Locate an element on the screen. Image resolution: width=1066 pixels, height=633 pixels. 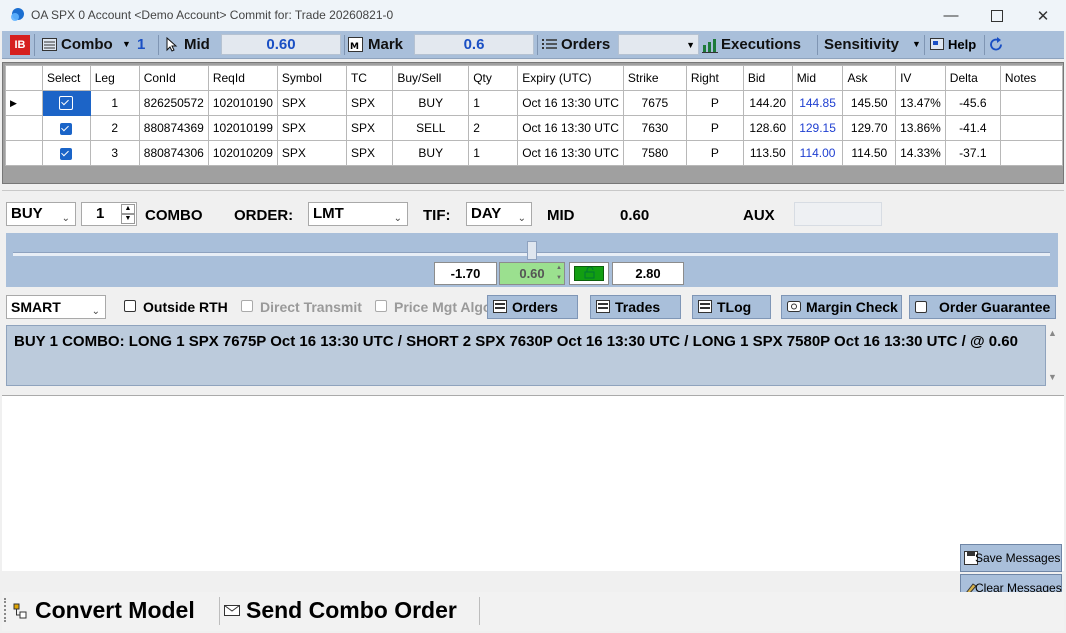
reqid-cell: 102010190 is located at coordinates (242, 103).